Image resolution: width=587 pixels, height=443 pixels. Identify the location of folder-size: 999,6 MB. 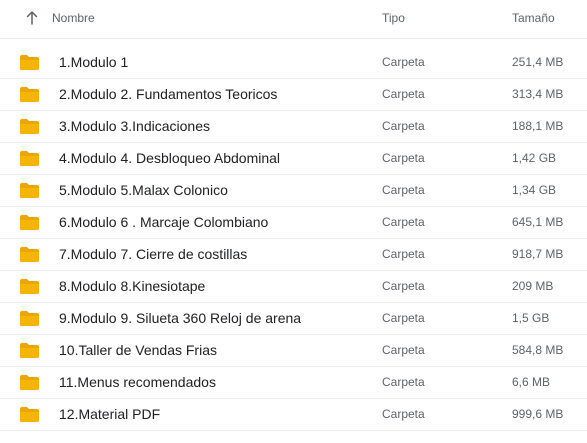
(538, 414).